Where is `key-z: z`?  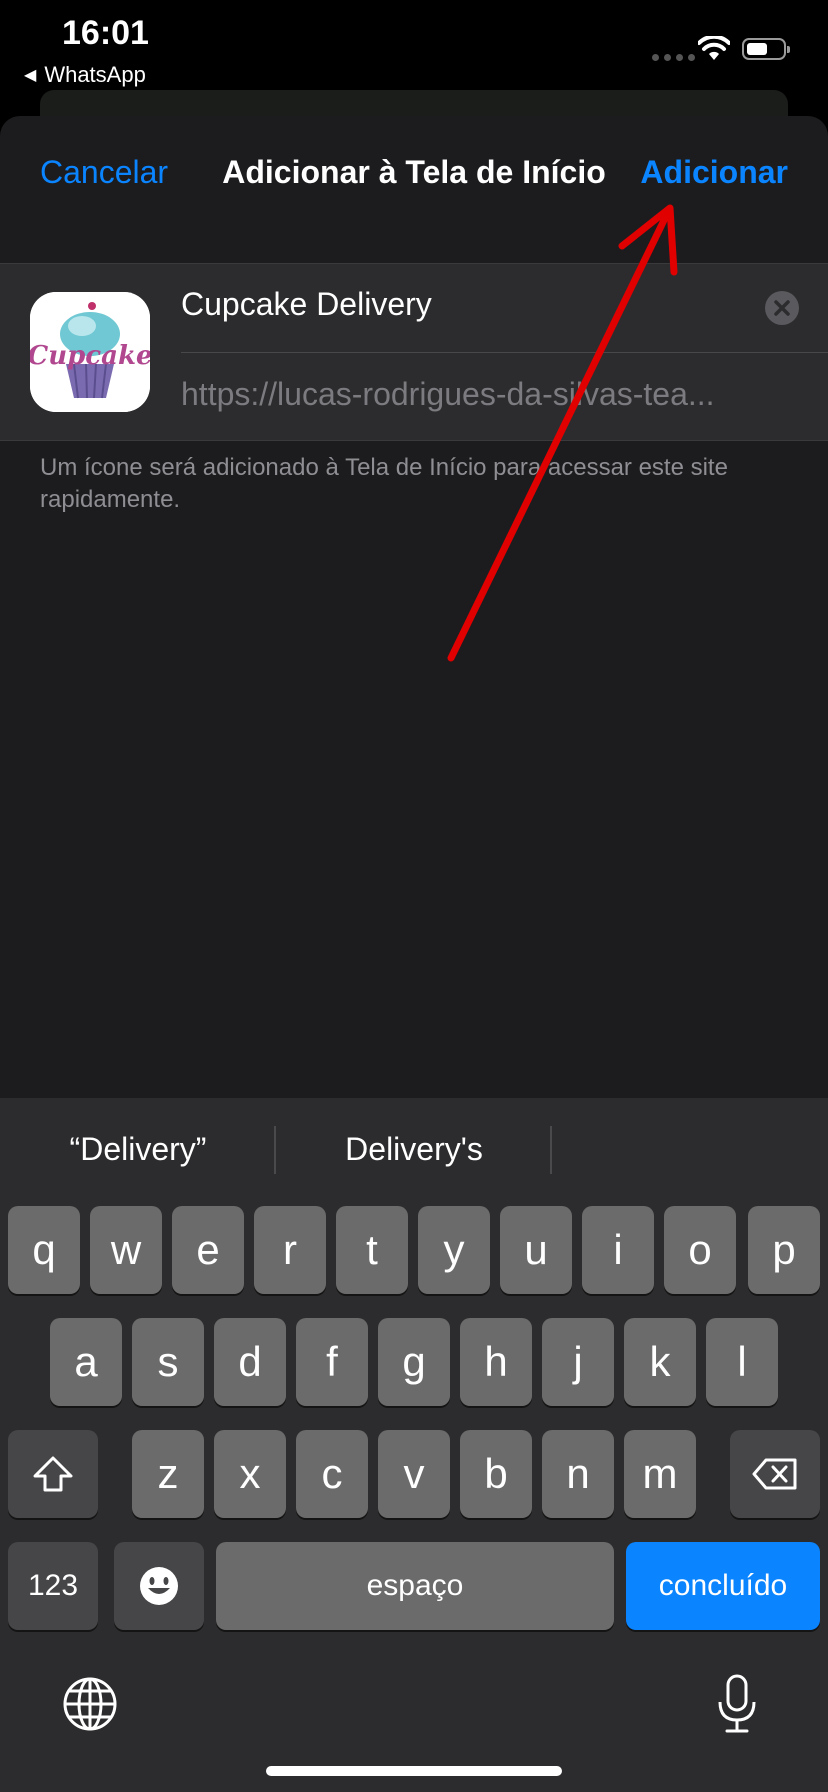 key-z: z is located at coordinates (168, 1474).